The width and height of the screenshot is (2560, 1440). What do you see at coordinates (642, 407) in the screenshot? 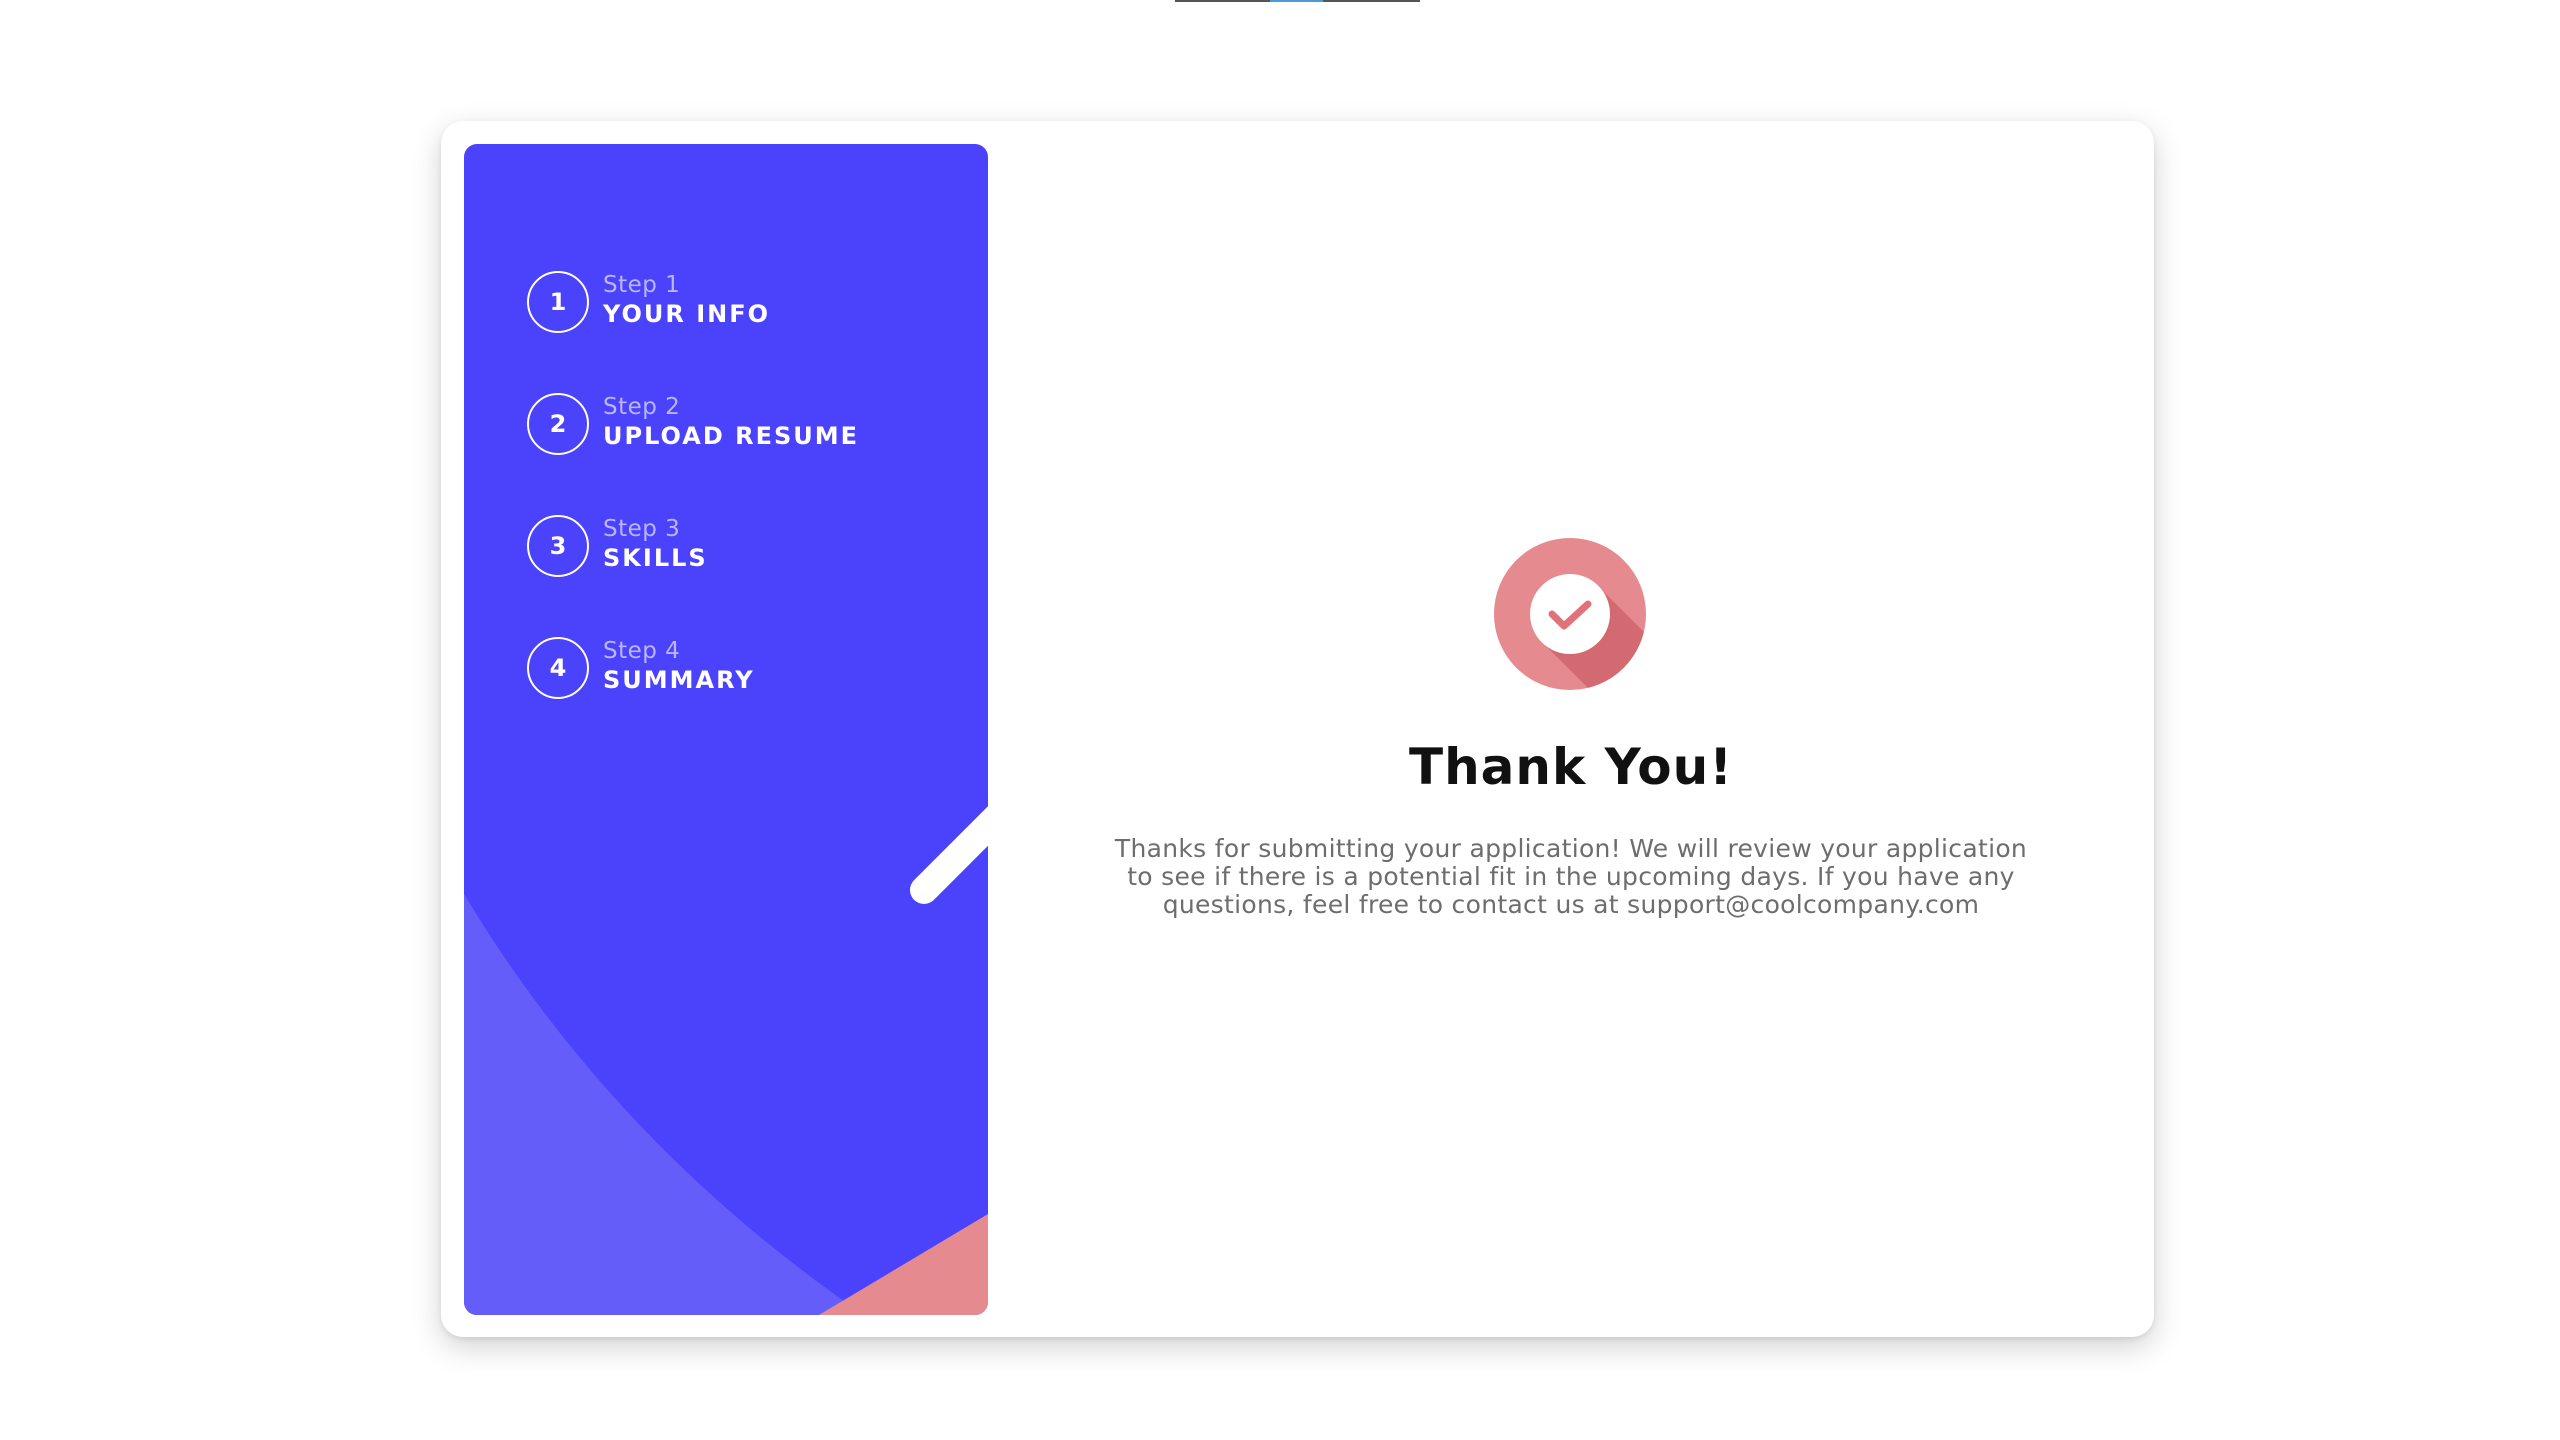
I see `step-label: Step 2` at bounding box center [642, 407].